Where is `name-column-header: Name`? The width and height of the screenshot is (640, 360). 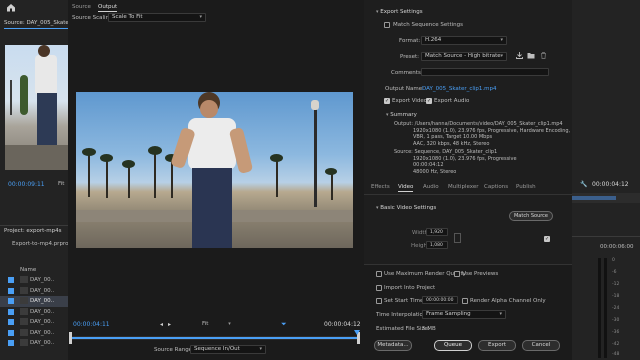
name-column-header: Name is located at coordinates (28, 270).